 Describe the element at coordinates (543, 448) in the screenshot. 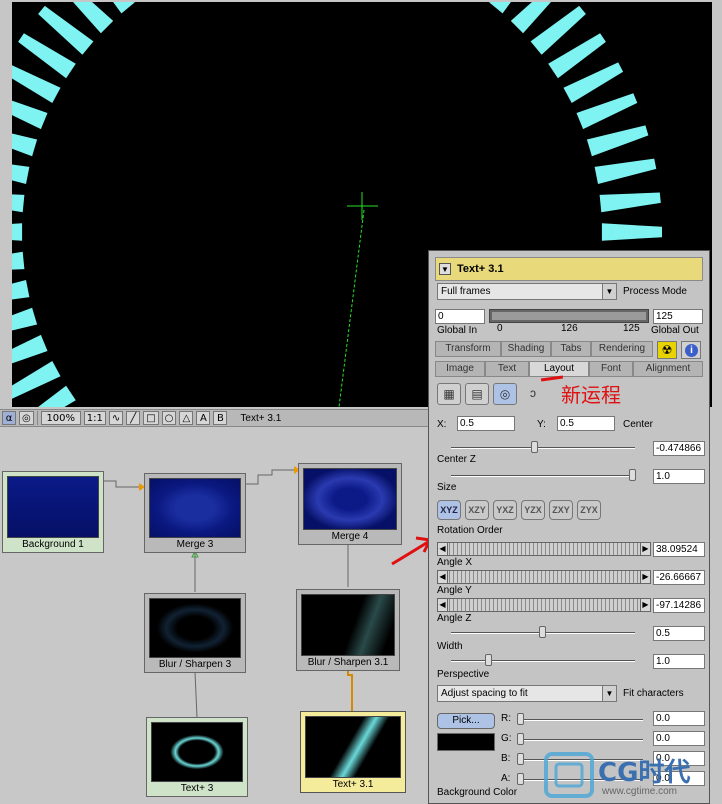

I see `center-z-track` at that location.